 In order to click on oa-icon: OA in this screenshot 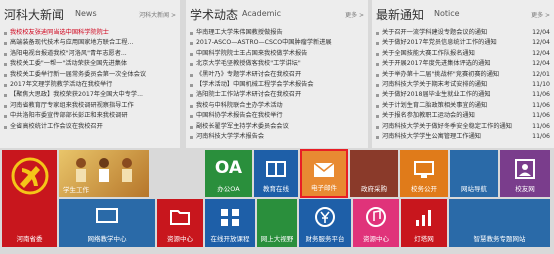, I will do `click(228, 168)`.